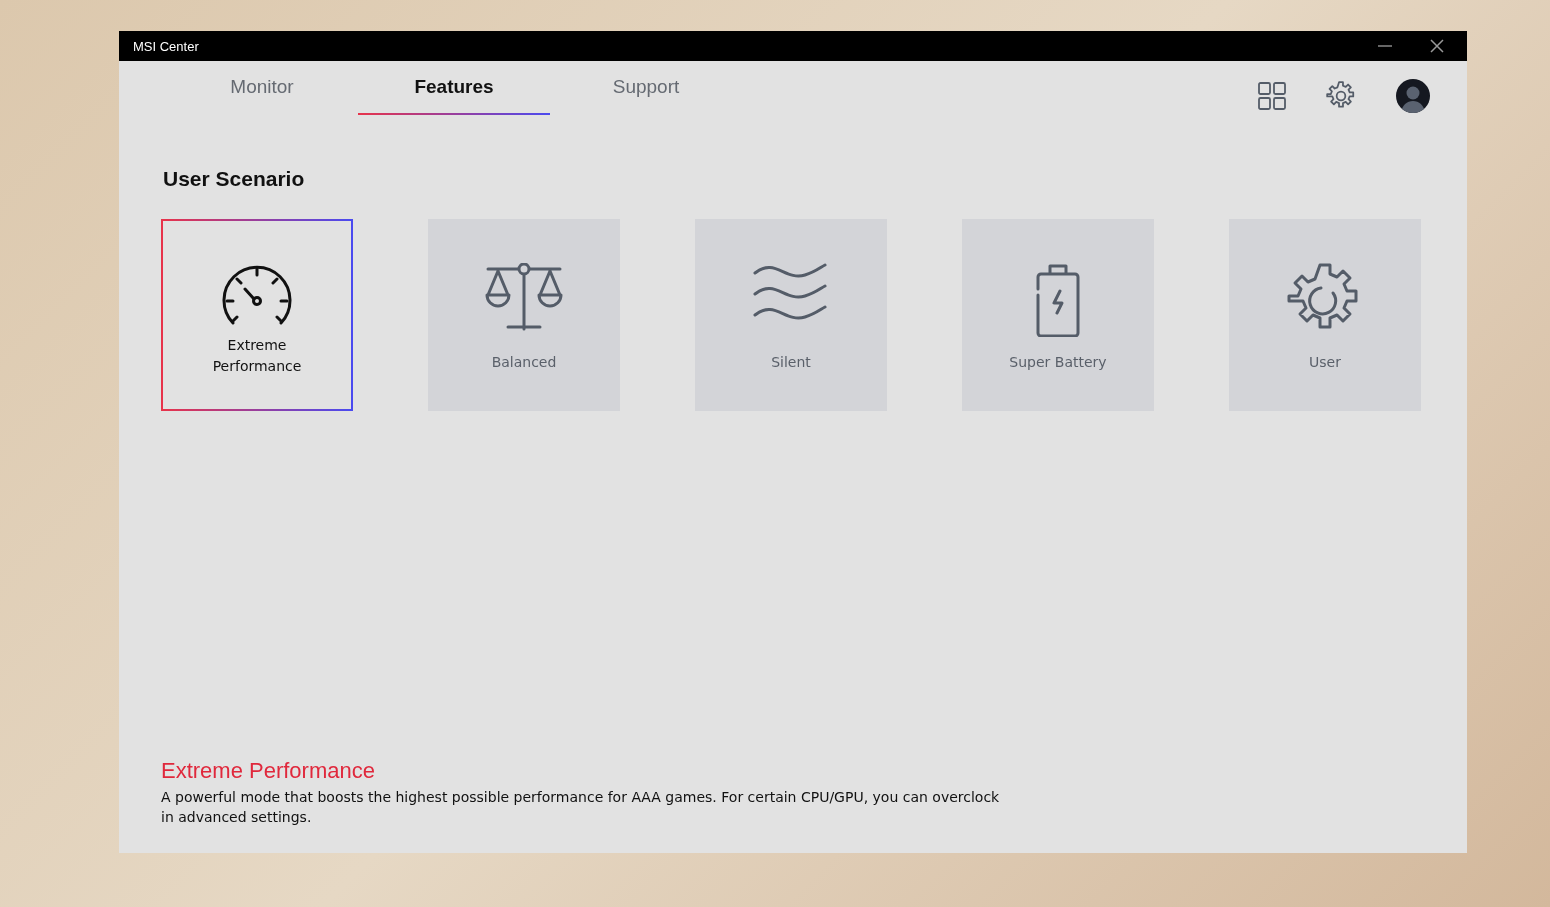 This screenshot has height=907, width=1550. I want to click on user-avatar, so click(1413, 96).